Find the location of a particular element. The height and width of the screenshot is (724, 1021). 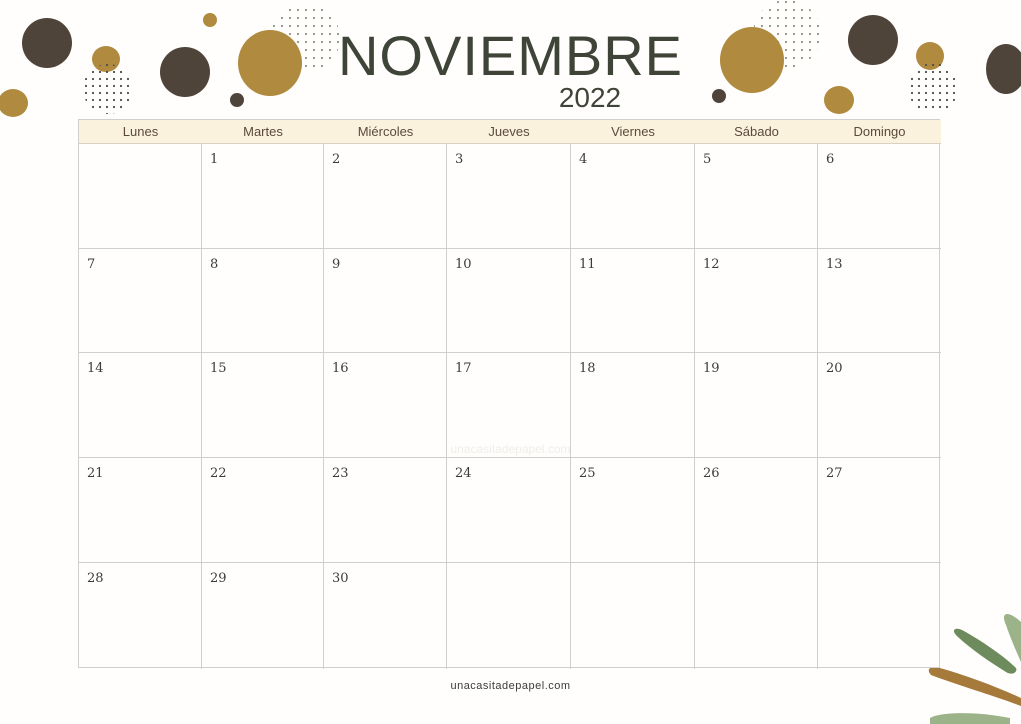

day-number: 14 is located at coordinates (95, 368).